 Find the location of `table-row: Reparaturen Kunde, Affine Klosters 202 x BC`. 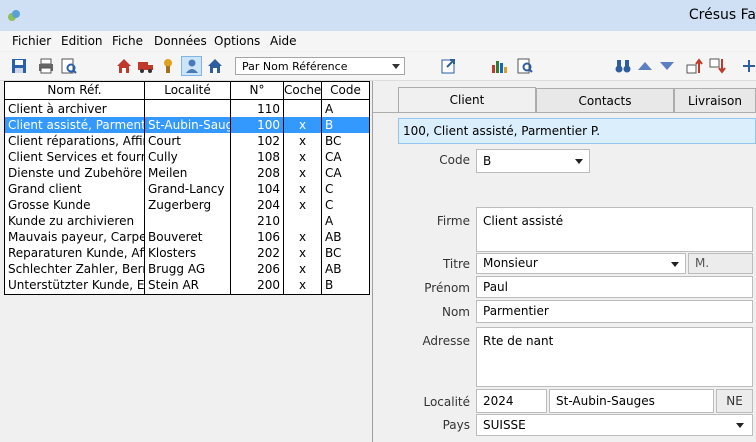

table-row: Reparaturen Kunde, Affine Klosters 202 x BC is located at coordinates (187, 253).